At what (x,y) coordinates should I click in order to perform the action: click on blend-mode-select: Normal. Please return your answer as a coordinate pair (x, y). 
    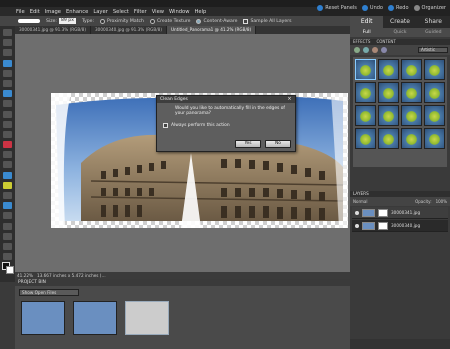
    Looking at the image, I should click on (360, 201).